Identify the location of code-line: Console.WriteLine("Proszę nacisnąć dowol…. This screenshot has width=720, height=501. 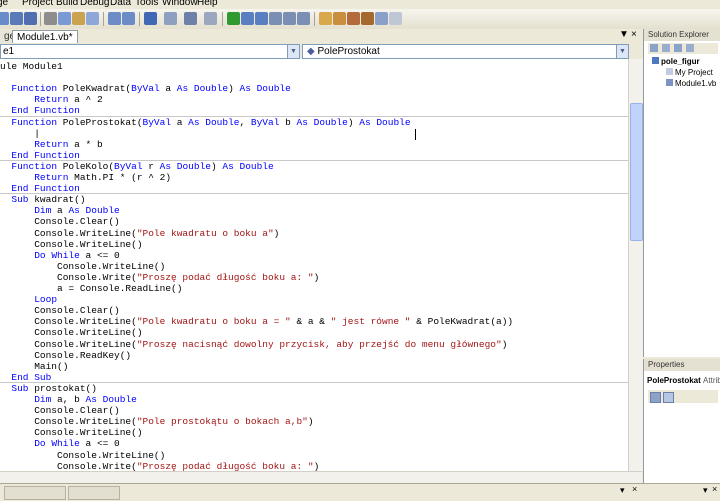
(253, 344).